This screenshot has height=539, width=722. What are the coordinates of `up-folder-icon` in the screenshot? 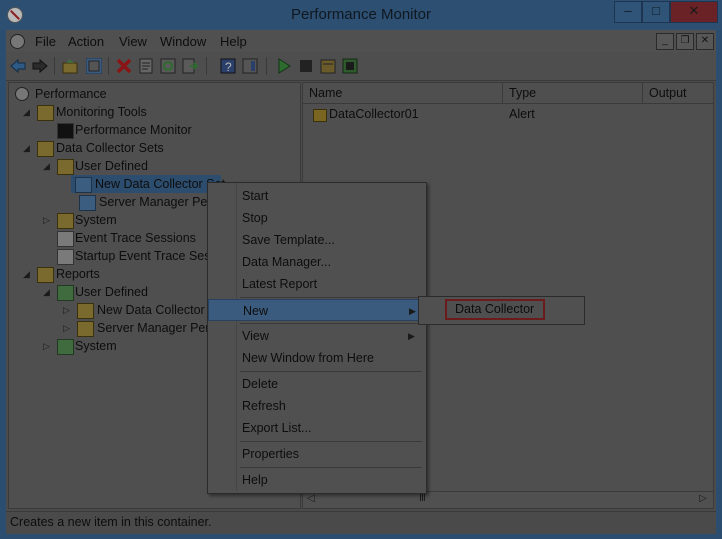 It's located at (70, 66).